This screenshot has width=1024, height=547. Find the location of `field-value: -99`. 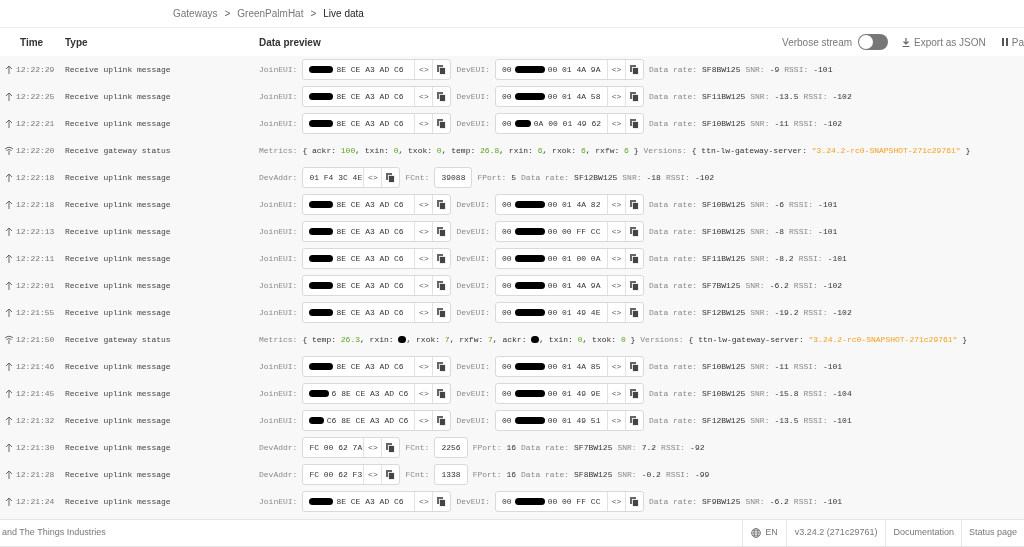

field-value: -99 is located at coordinates (702, 474).